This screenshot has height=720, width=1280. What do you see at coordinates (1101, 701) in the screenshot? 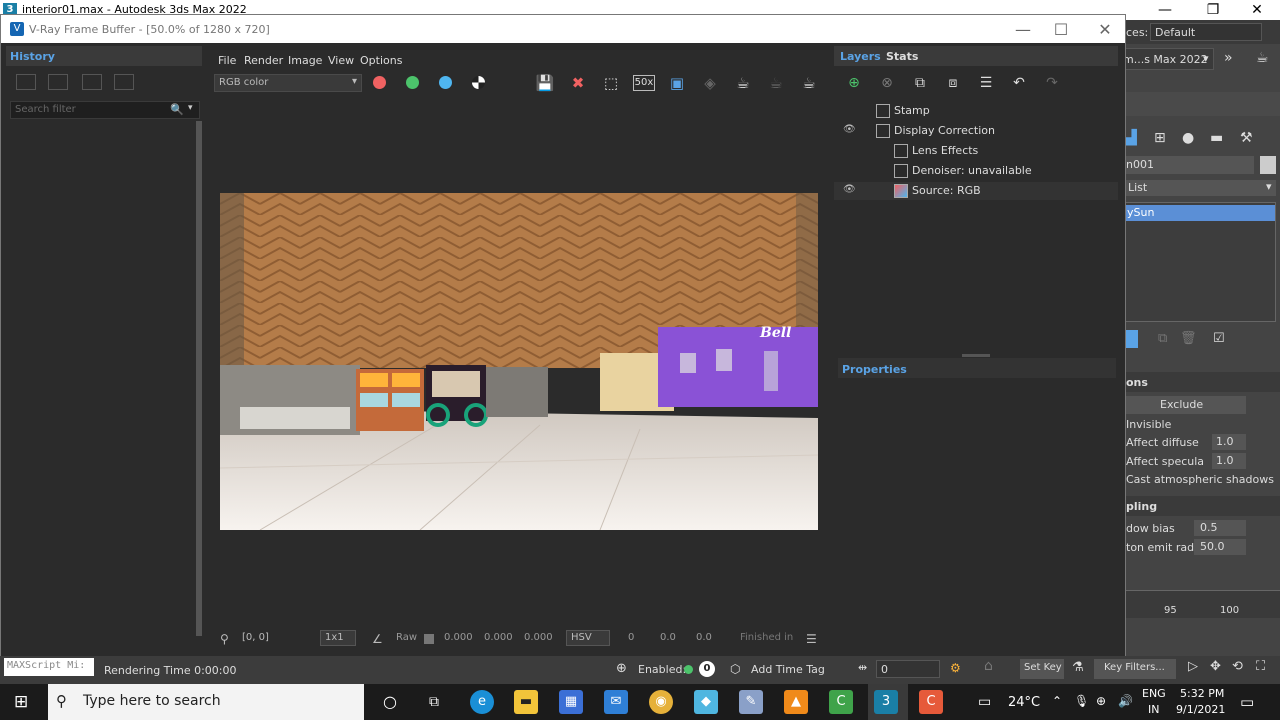
I see `network-icon: ⊕` at bounding box center [1101, 701].